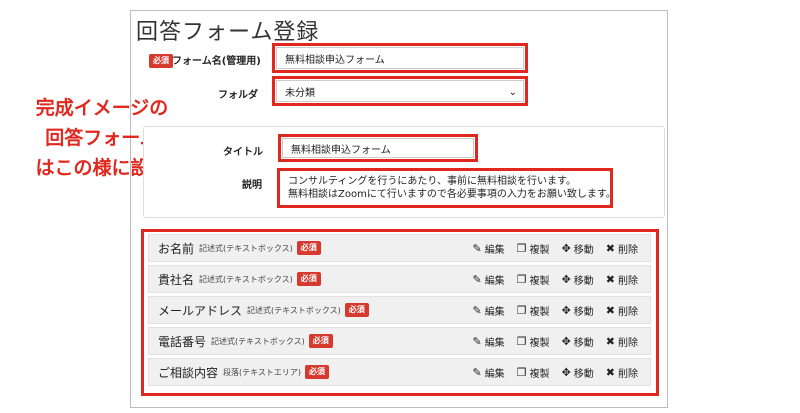  I want to click on item-name: お名前, so click(176, 248).